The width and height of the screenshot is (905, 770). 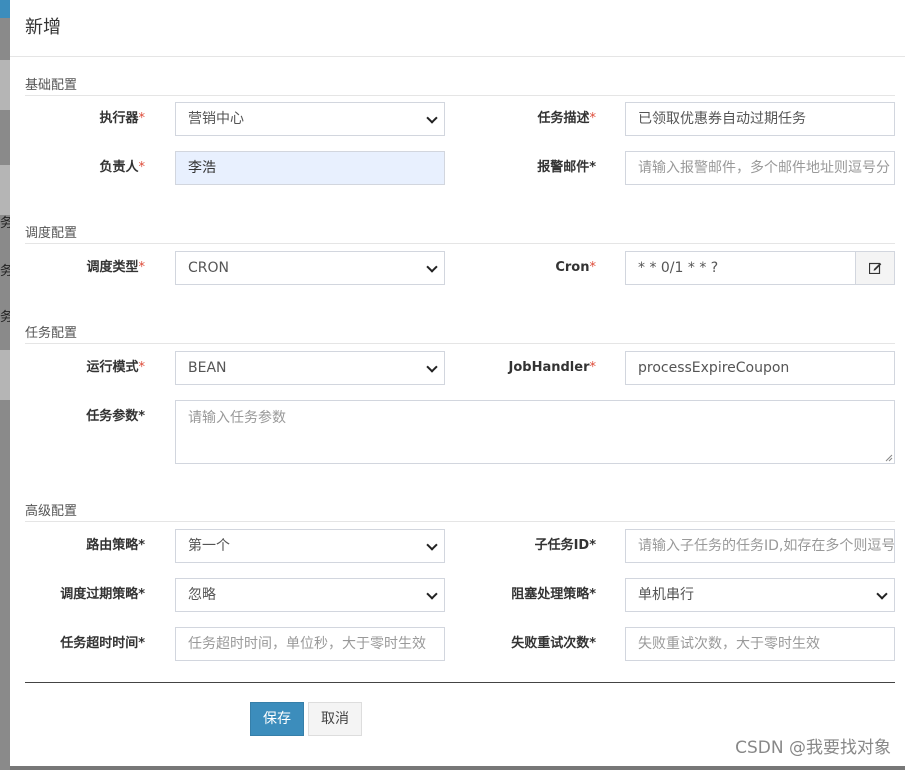 I want to click on save-button: 保存, so click(x=277, y=719).